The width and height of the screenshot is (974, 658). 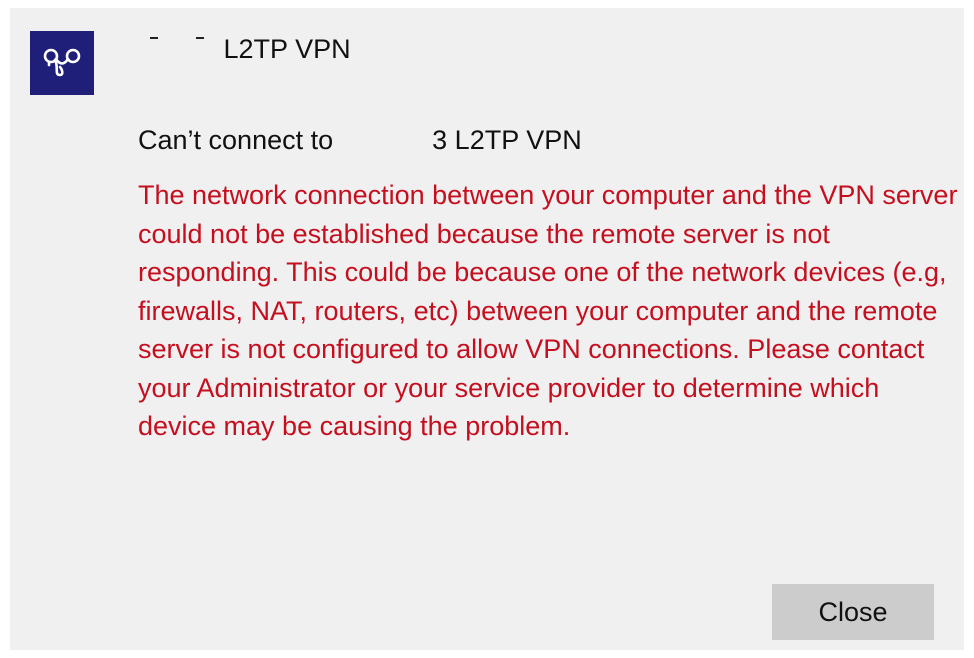 I want to click on connection-name: L2TP VPN, so click(x=244, y=49).